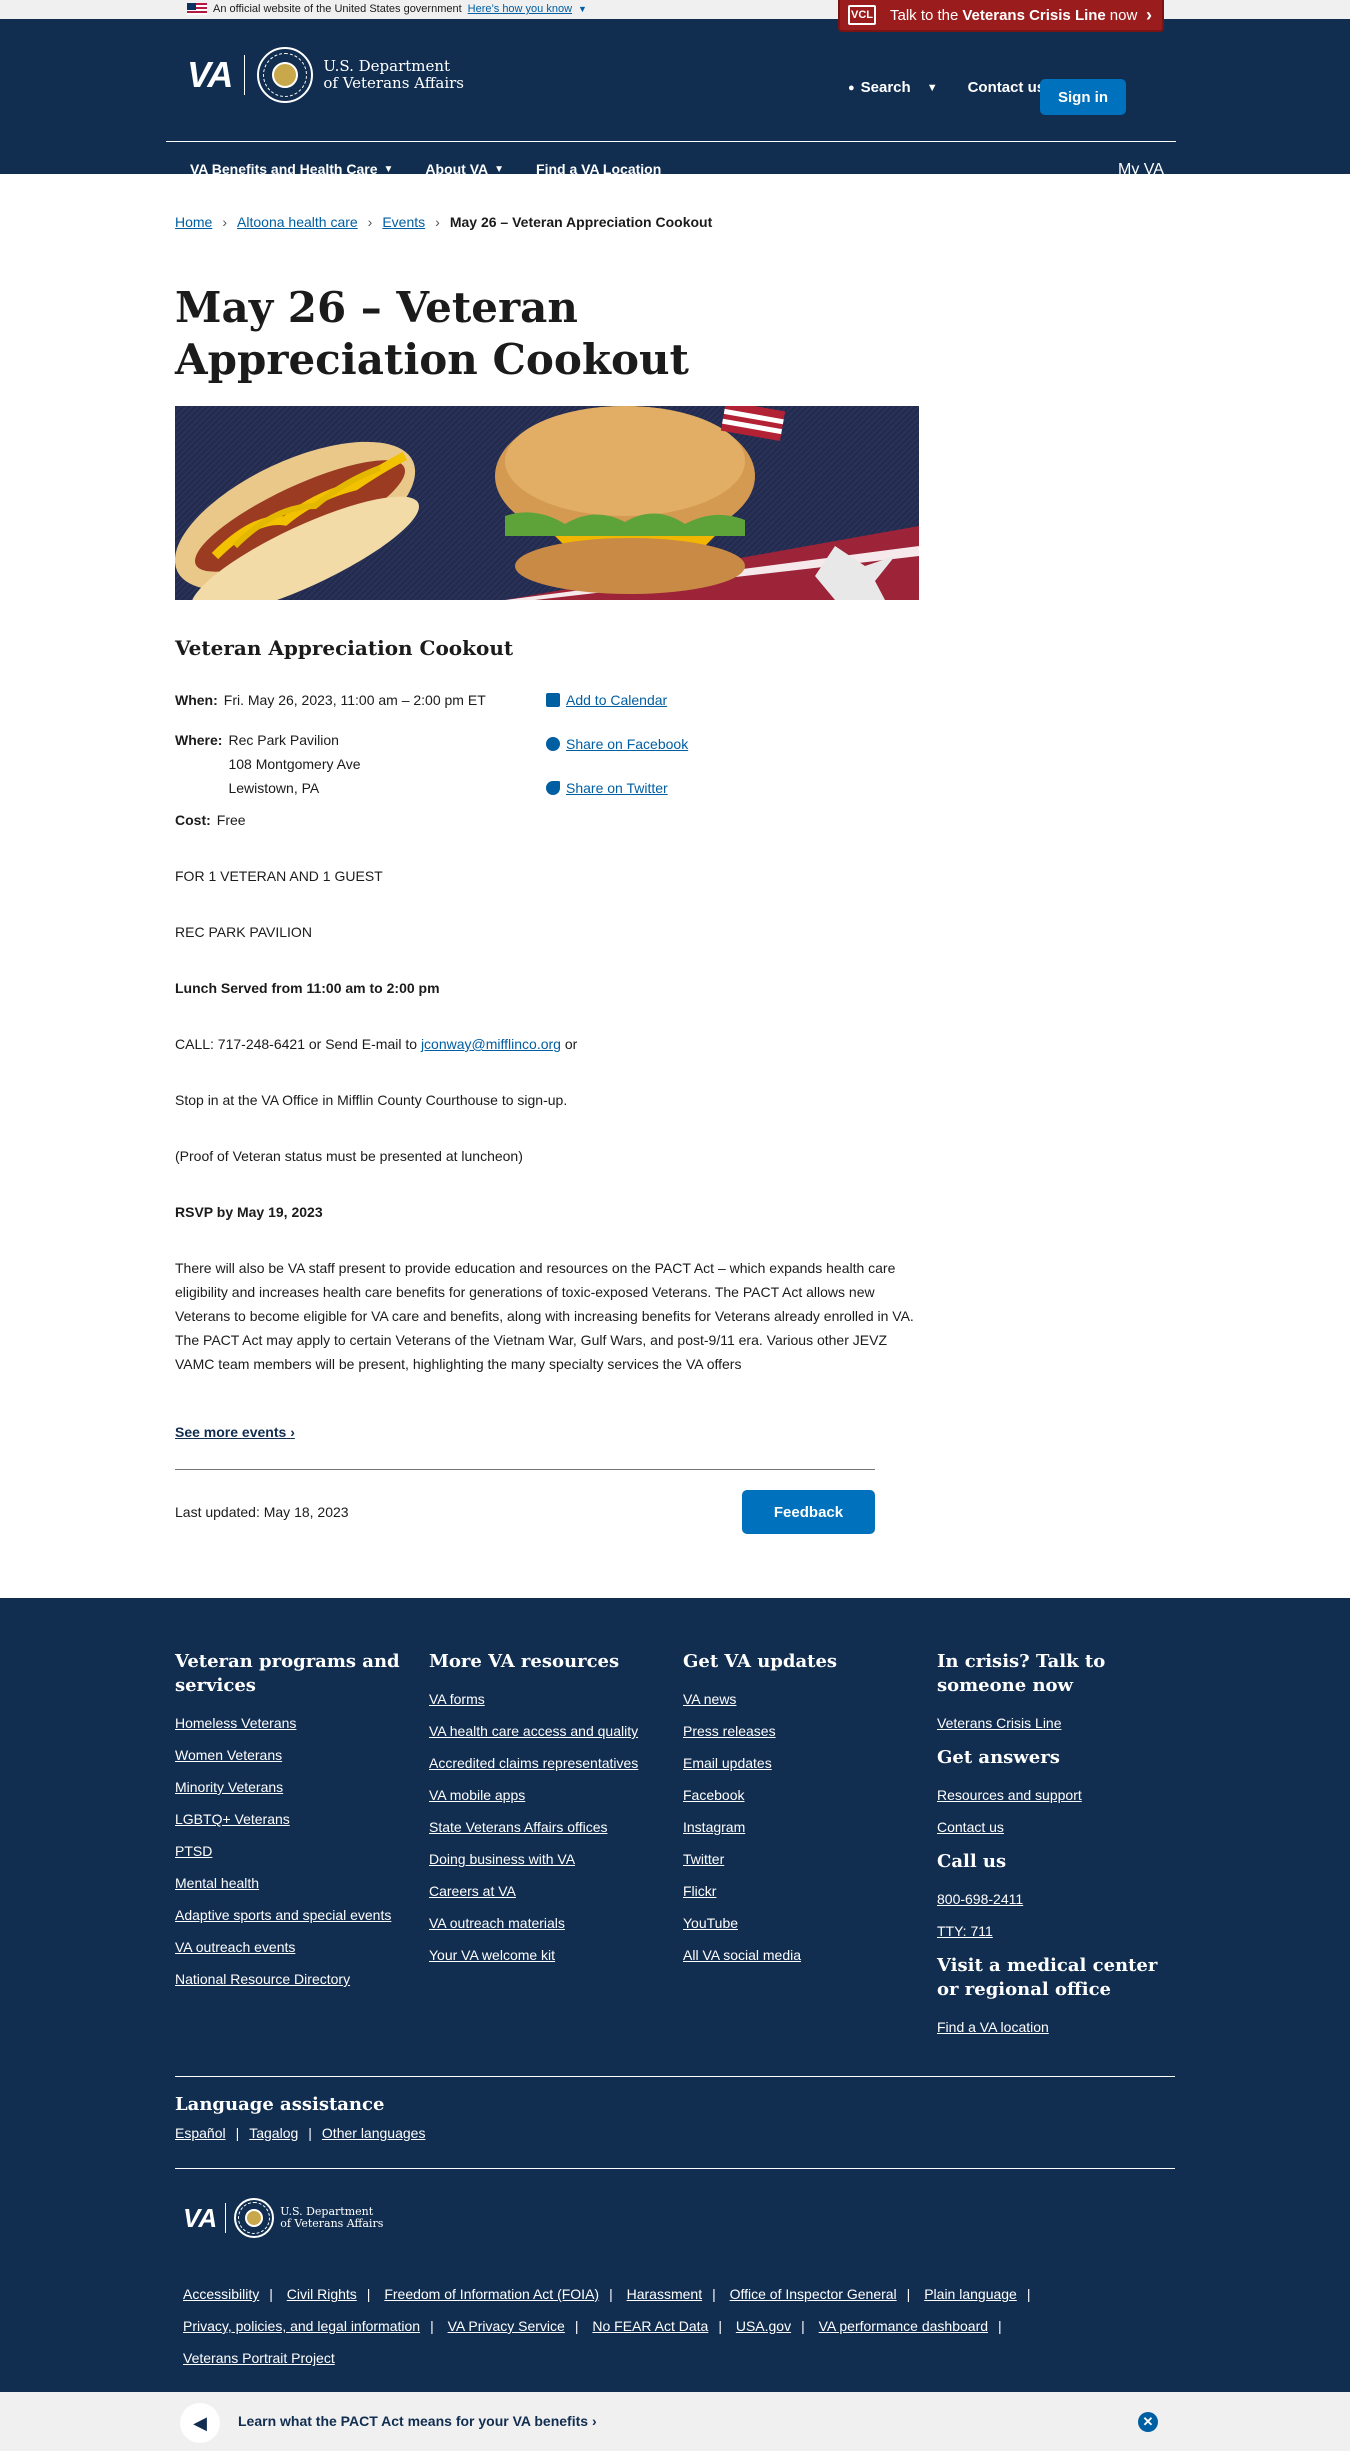  What do you see at coordinates (1148, 2422) in the screenshot?
I see `close-icon: ✕` at bounding box center [1148, 2422].